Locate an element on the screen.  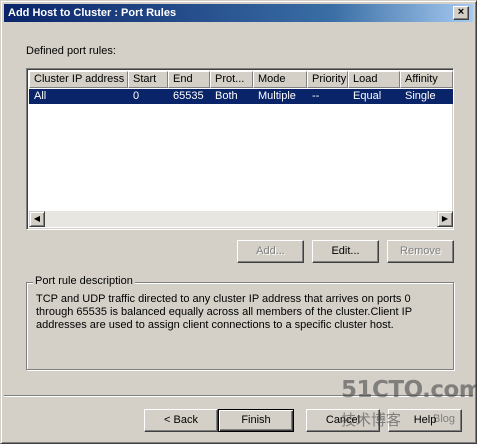
column-header-cluster-ip: Cluster IP address is located at coordinates (78, 79).